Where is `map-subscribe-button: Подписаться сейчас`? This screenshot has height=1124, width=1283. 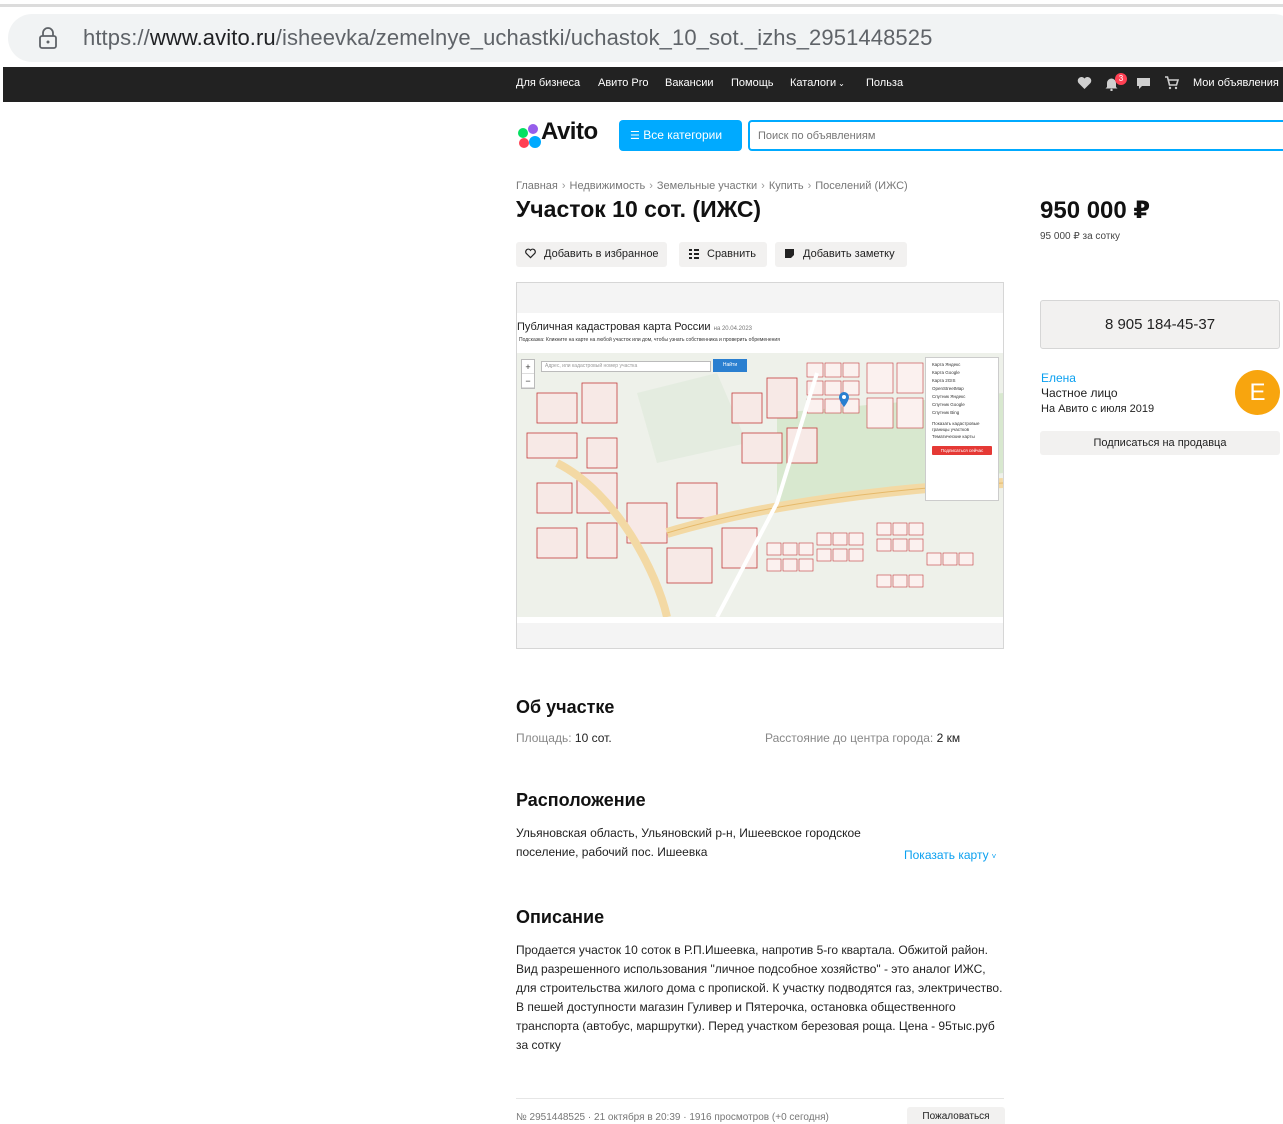
map-subscribe-button: Подписаться сейчас is located at coordinates (962, 450).